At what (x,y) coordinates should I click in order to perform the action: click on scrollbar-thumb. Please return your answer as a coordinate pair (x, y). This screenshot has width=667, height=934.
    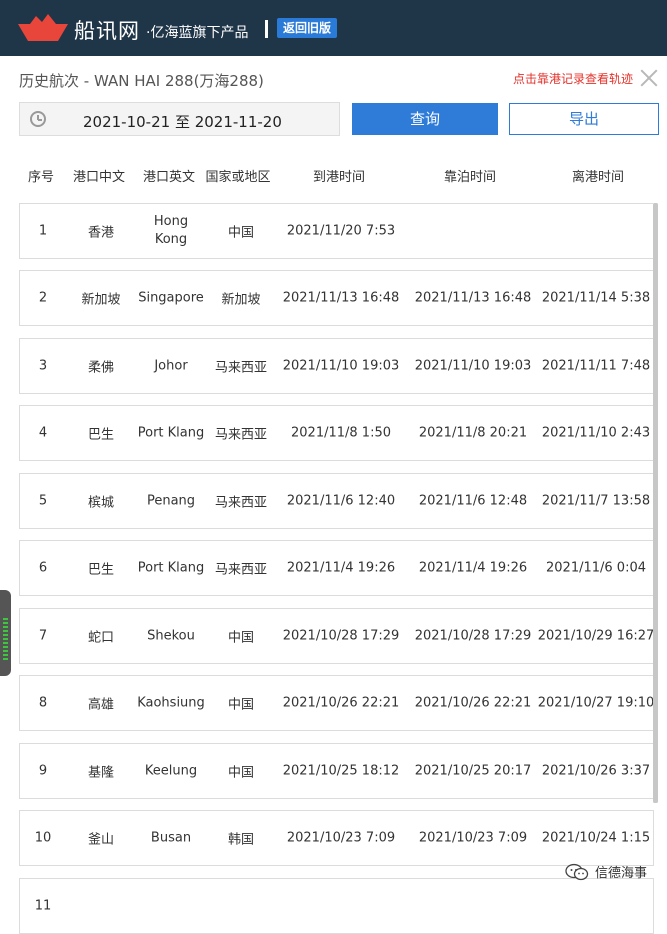
    Looking at the image, I should click on (655, 503).